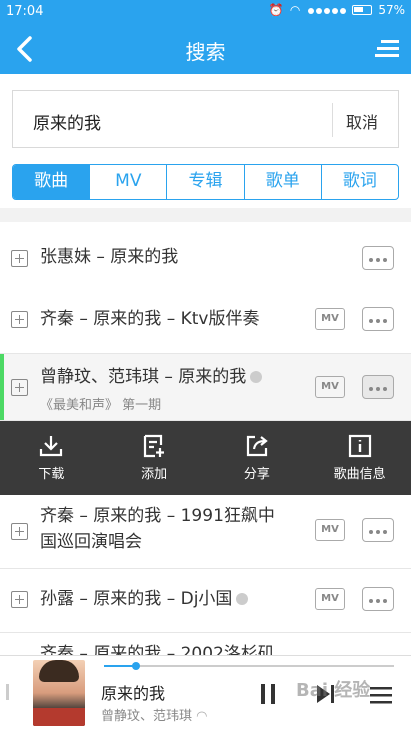  I want to click on song-title-text: 孙露 – 原来的我 – Dj小国, so click(136, 599).